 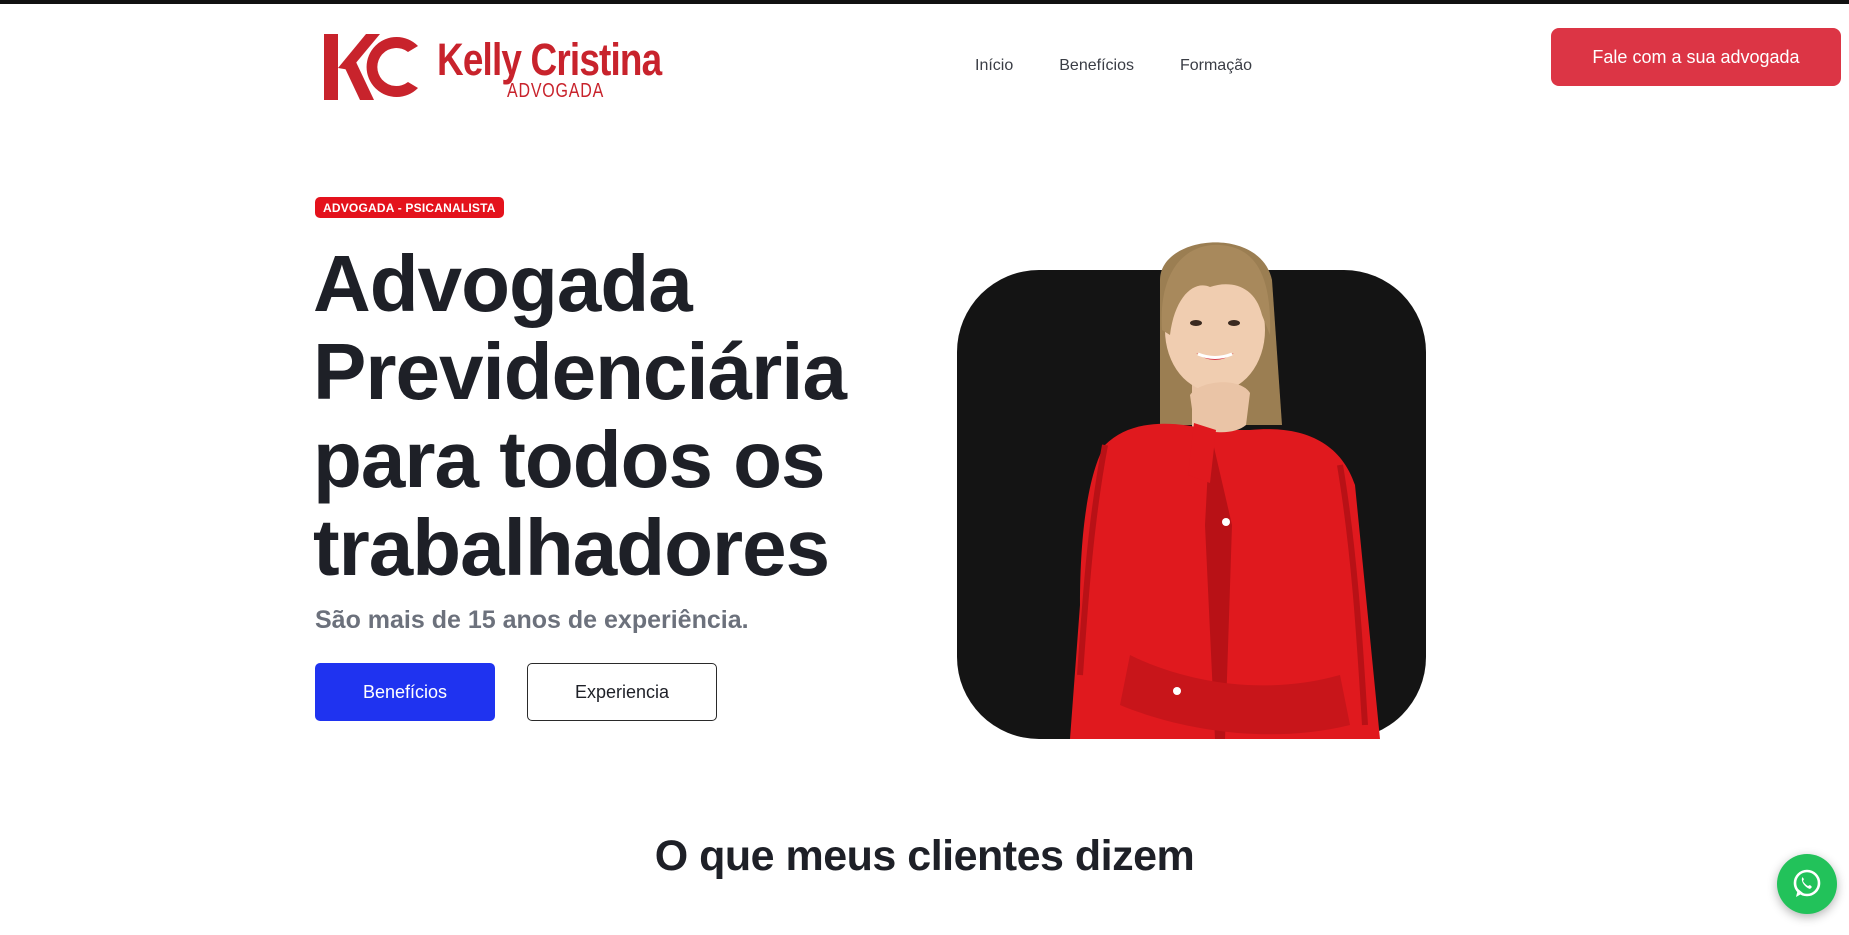 I want to click on experience-button: Experiencia, so click(x=622, y=692).